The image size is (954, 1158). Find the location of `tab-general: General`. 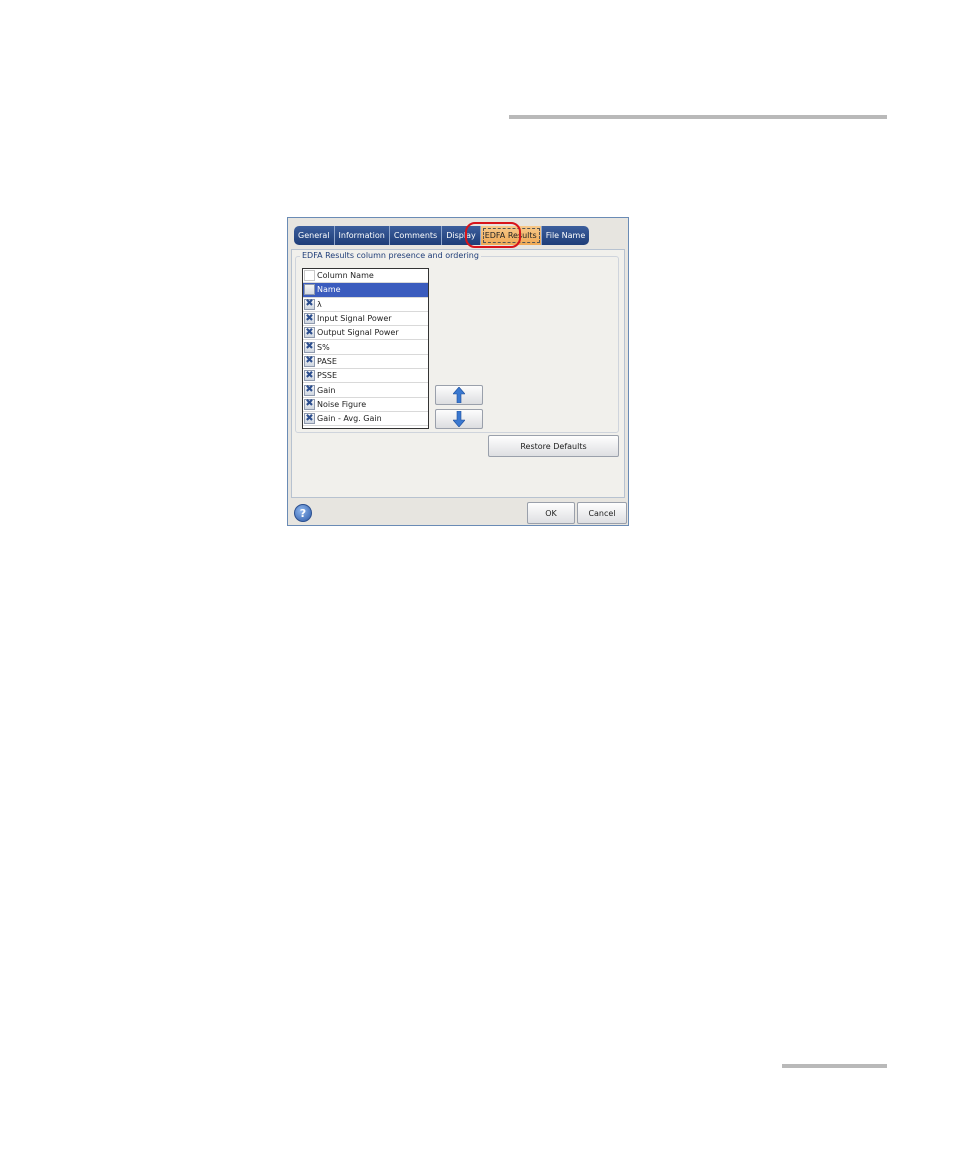

tab-general: General is located at coordinates (314, 235).